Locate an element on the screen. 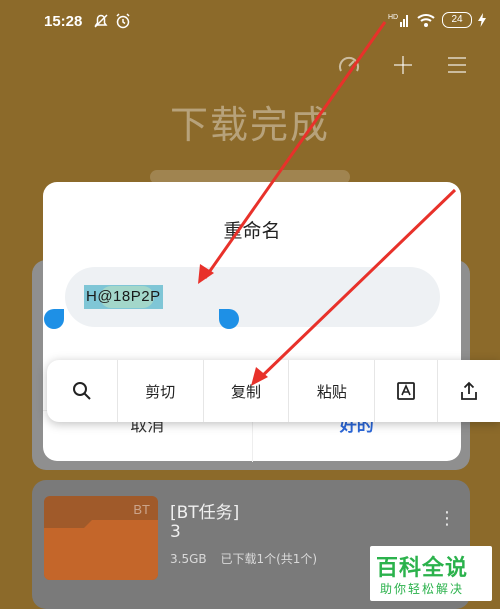 The width and height of the screenshot is (500, 609). watermark-subtitle: 助你轻松解决 is located at coordinates (422, 589).